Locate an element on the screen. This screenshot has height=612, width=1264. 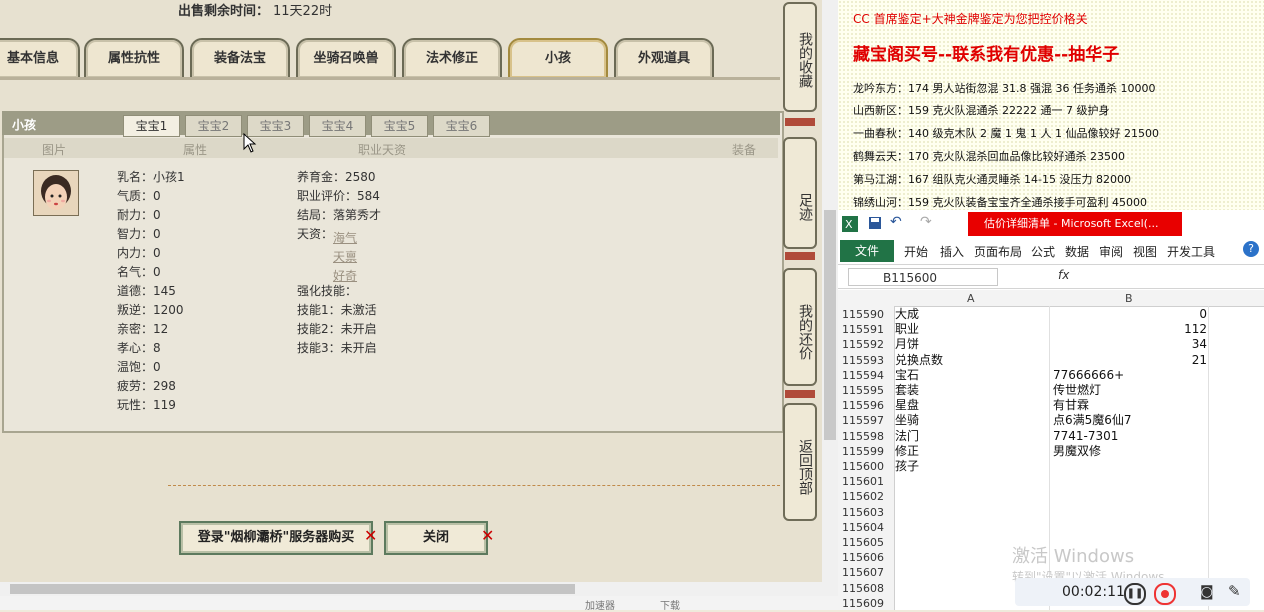
table-row: 115596 星盘 有甘霖 is located at coordinates (1051, 405).